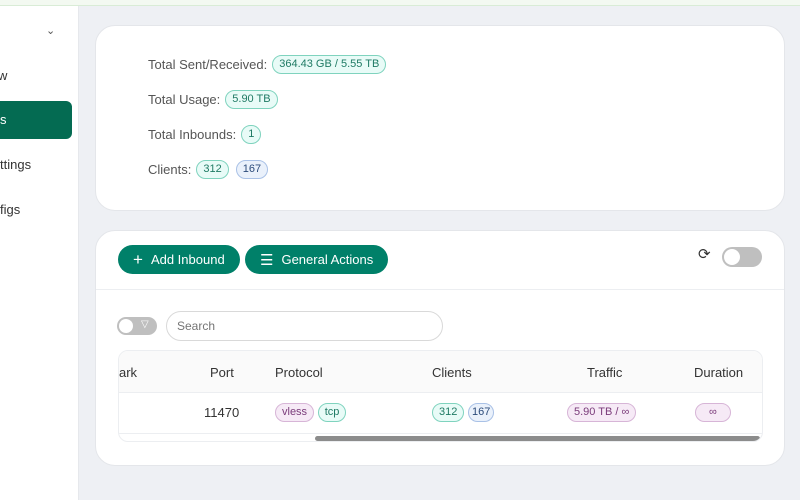  Describe the element at coordinates (742, 257) in the screenshot. I see `auto-refresh-toggle` at that location.